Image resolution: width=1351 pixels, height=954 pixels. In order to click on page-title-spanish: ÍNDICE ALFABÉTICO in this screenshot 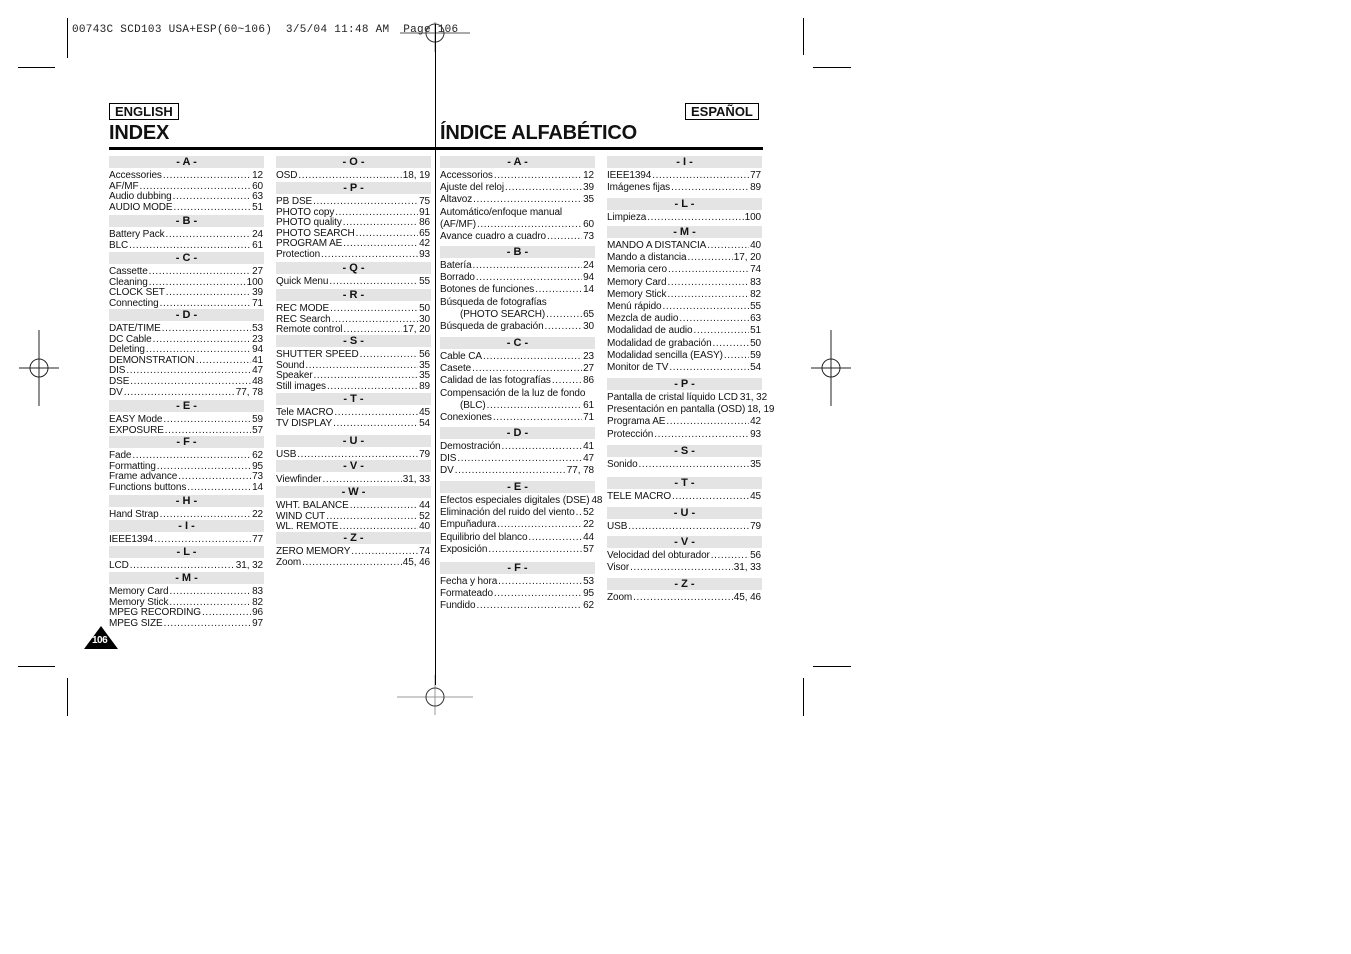, I will do `click(538, 133)`.